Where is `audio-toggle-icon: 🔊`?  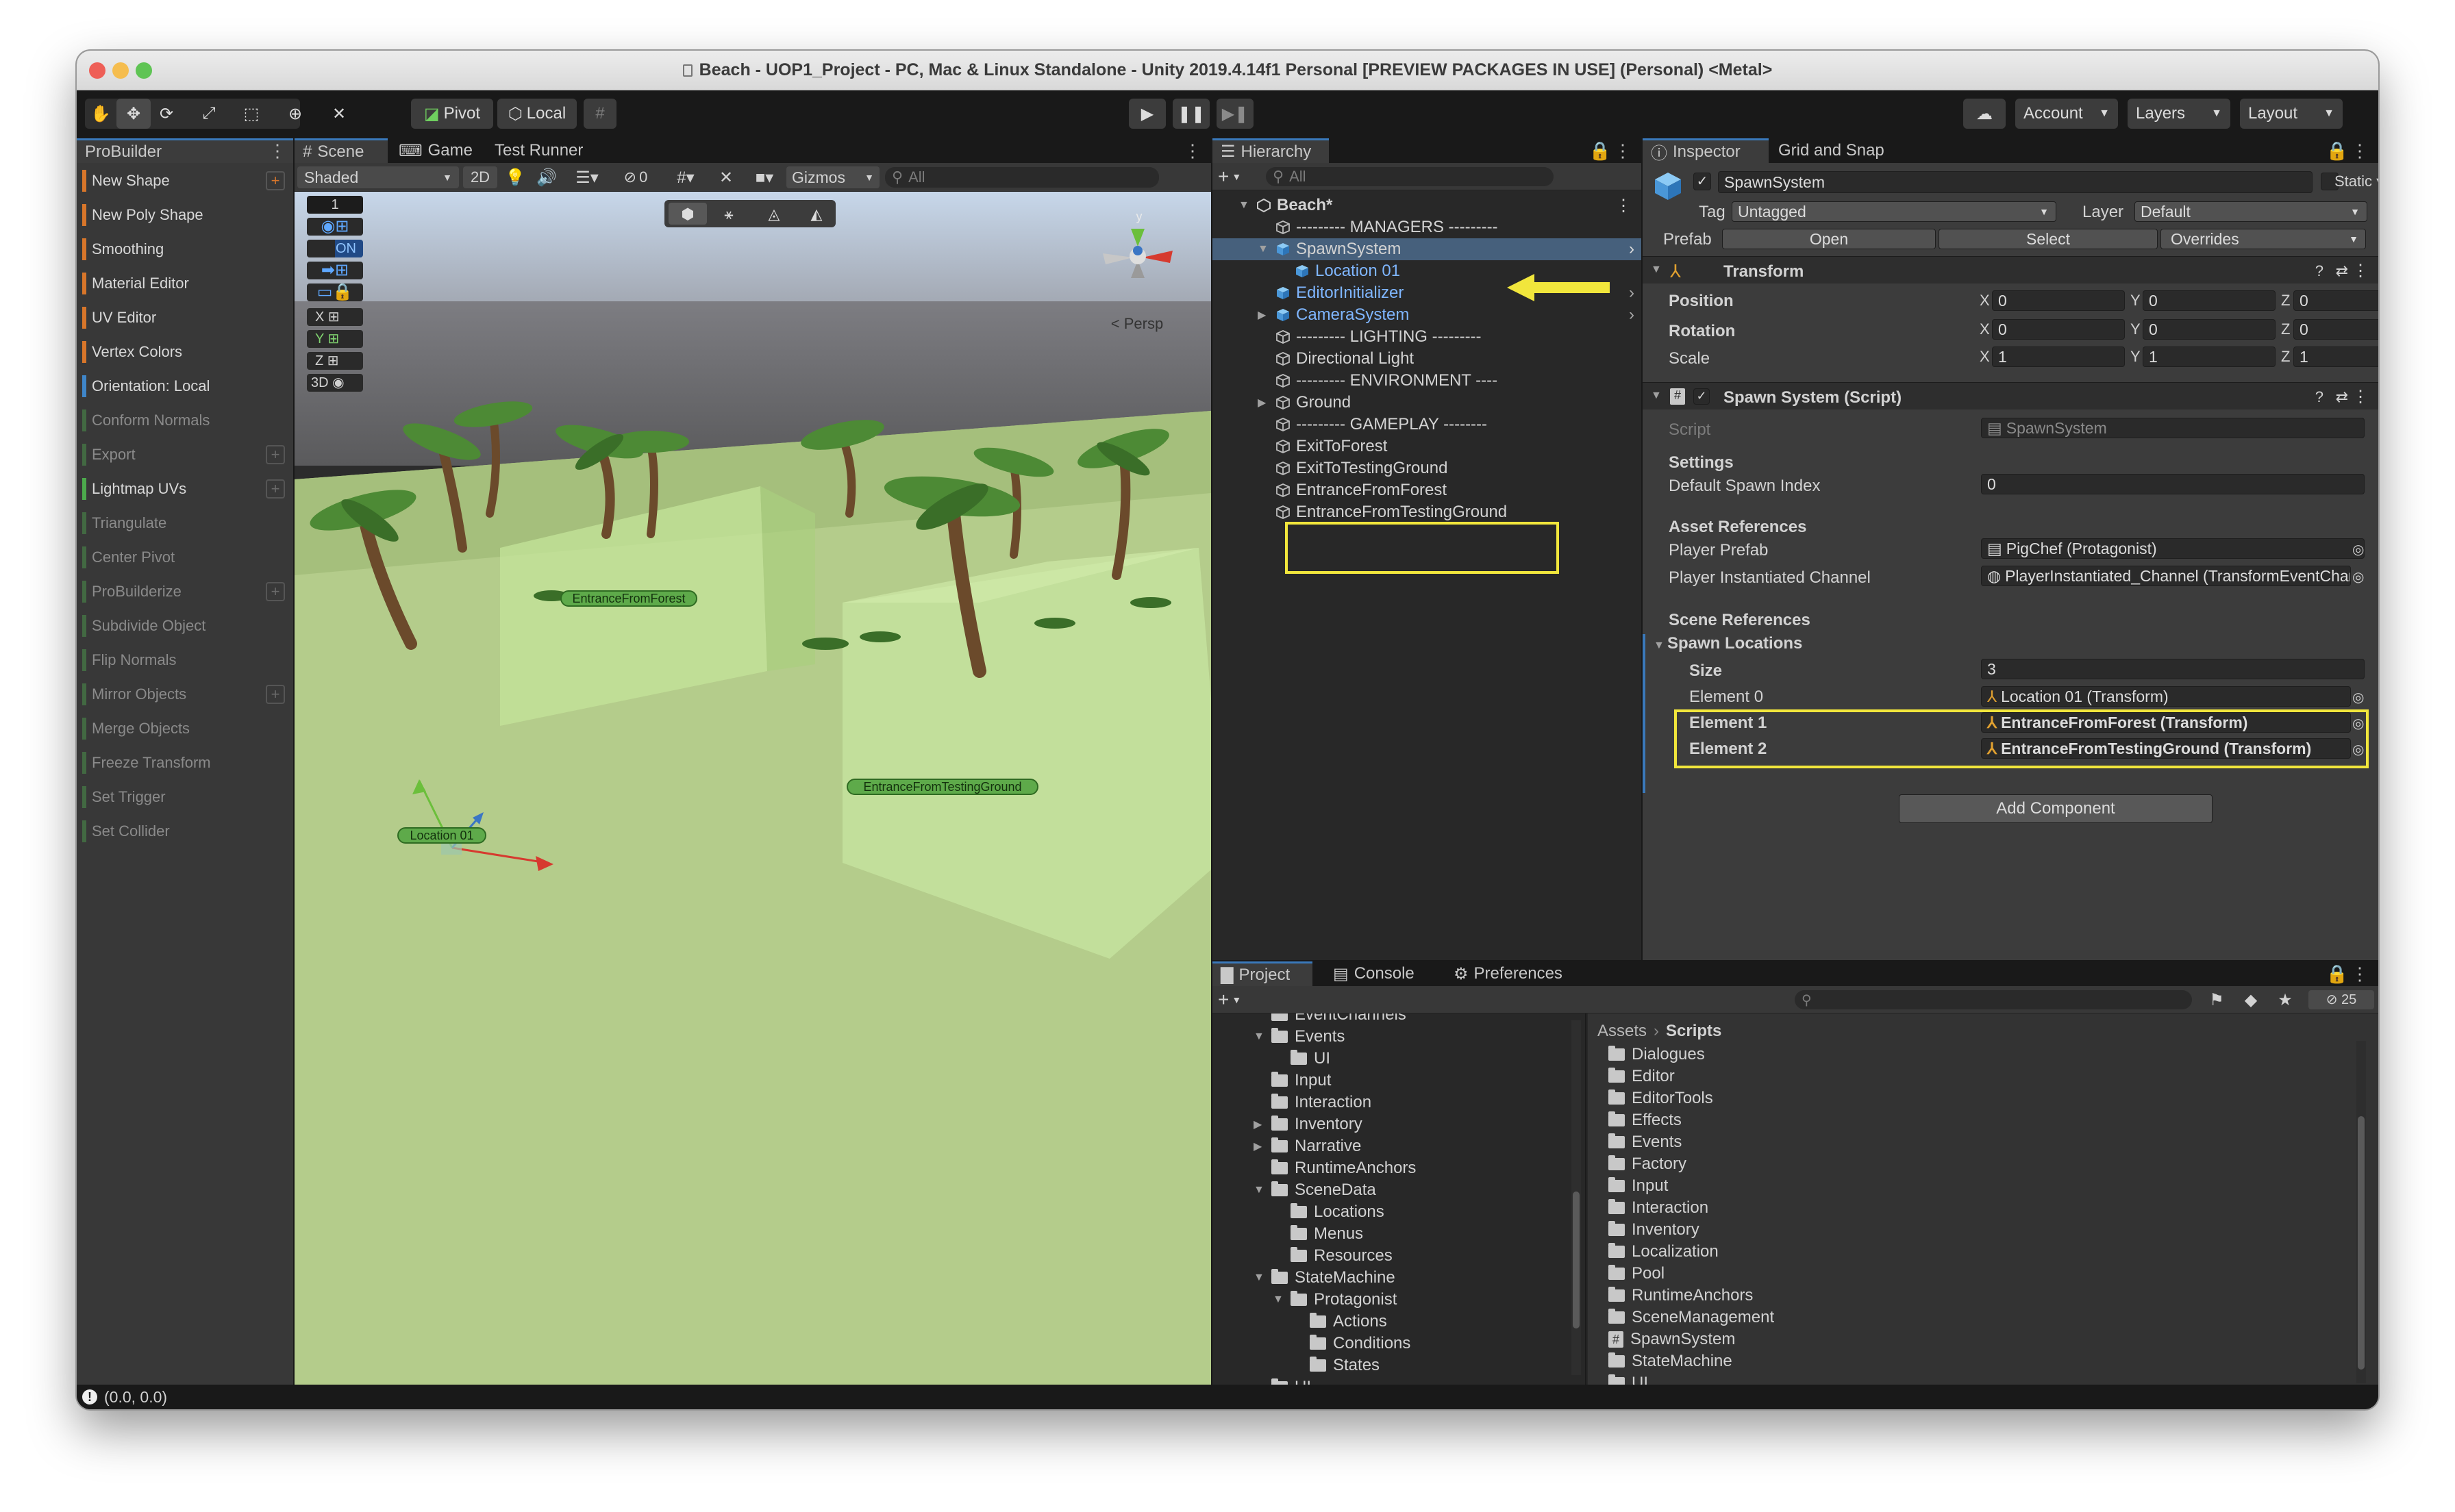 audio-toggle-icon: 🔊 is located at coordinates (547, 177).